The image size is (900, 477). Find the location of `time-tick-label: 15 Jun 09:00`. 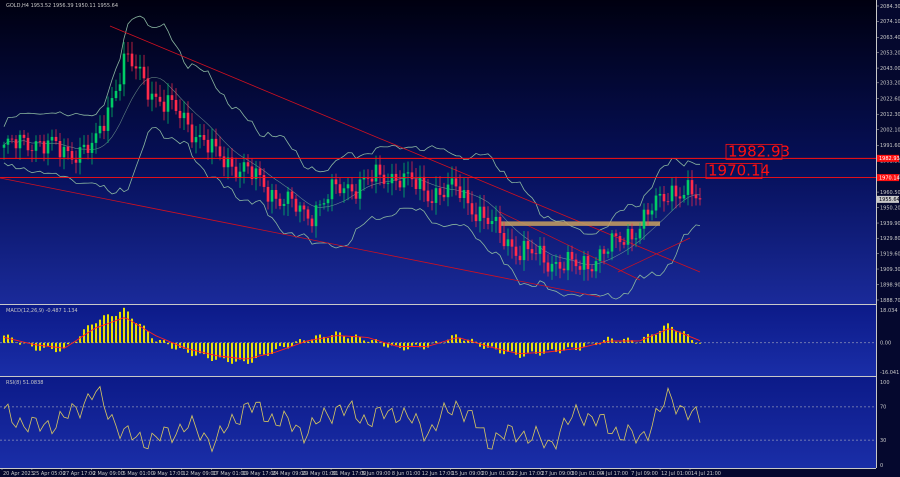

time-tick-label: 15 Jun 09:00 is located at coordinates (468, 474).